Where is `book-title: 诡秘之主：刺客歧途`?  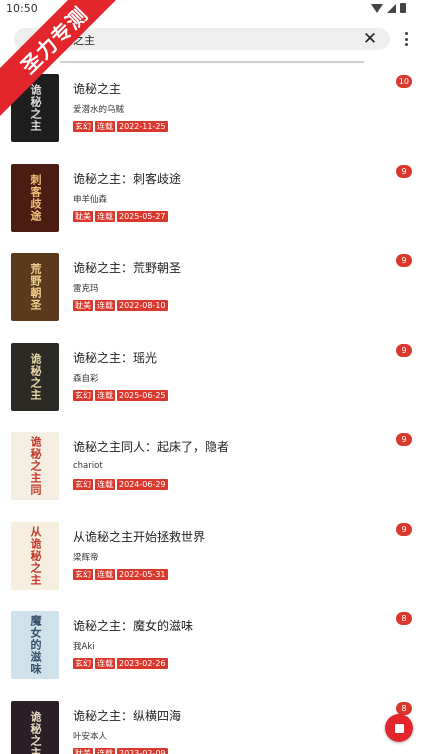
book-title: 诡秘之主：刺客歧途 is located at coordinates (127, 178).